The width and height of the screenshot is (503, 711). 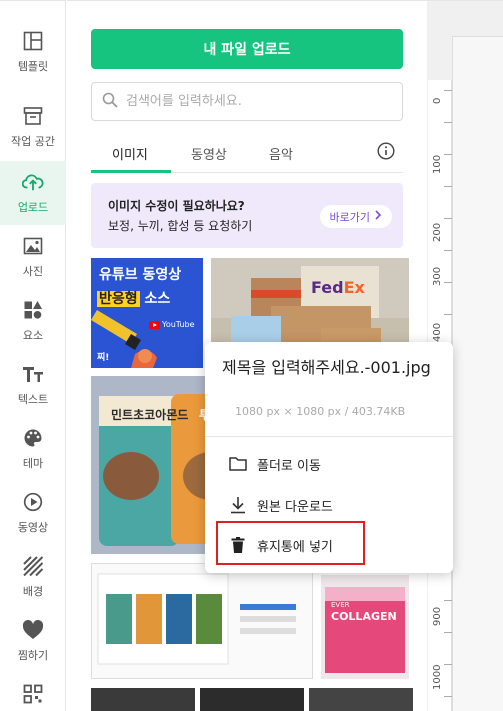 I want to click on ruler-label: 900, so click(x=437, y=616).